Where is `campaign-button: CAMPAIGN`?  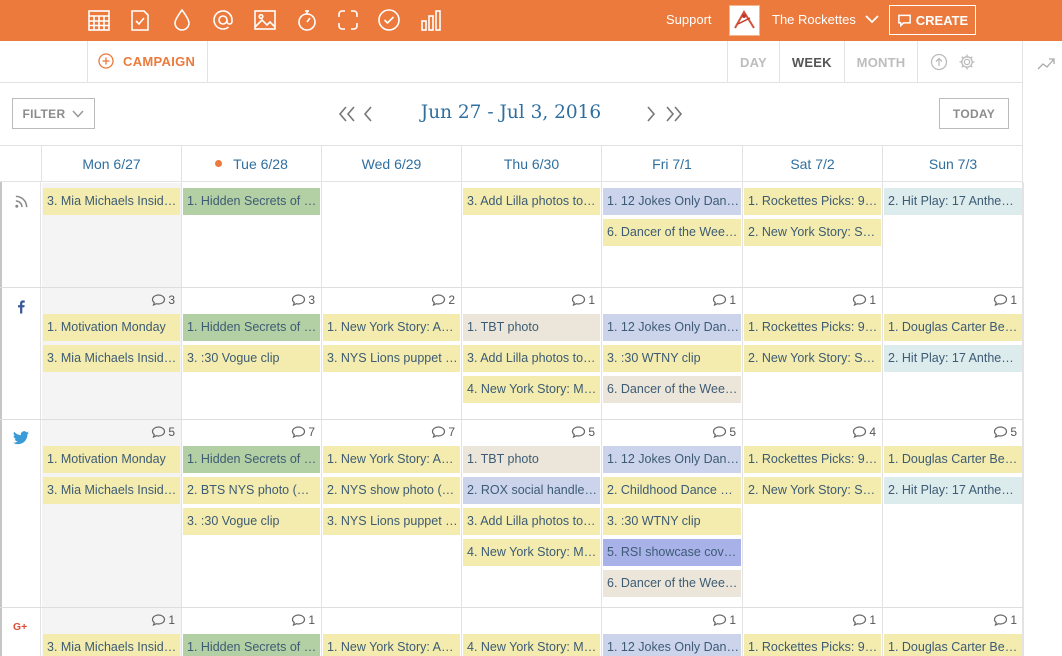 campaign-button: CAMPAIGN is located at coordinates (146, 61).